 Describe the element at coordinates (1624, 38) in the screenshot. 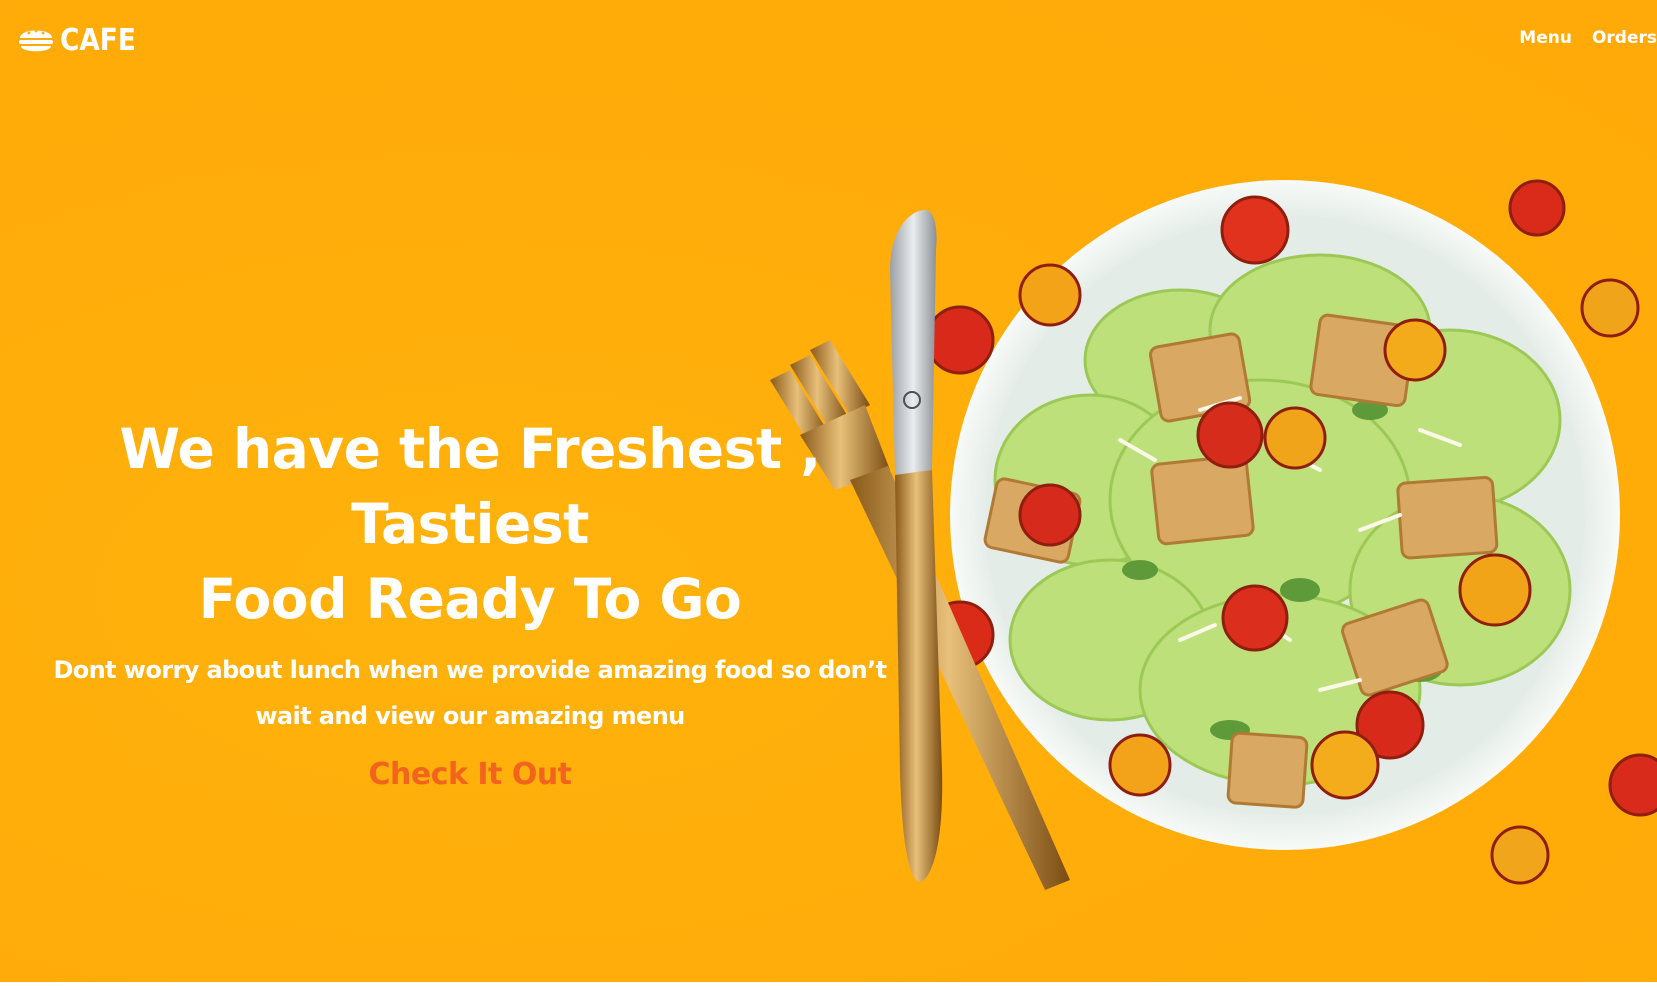

I see `nav-link-orders: Orders` at that location.